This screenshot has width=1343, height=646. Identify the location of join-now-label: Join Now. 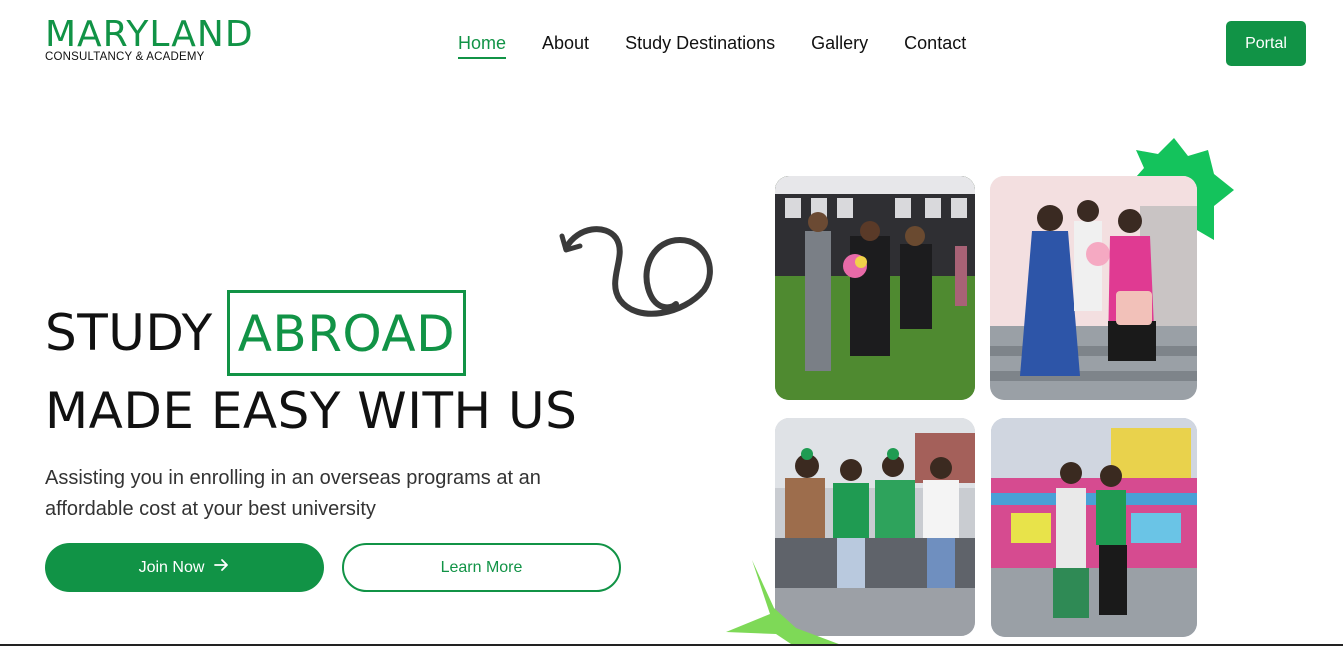
(171, 567).